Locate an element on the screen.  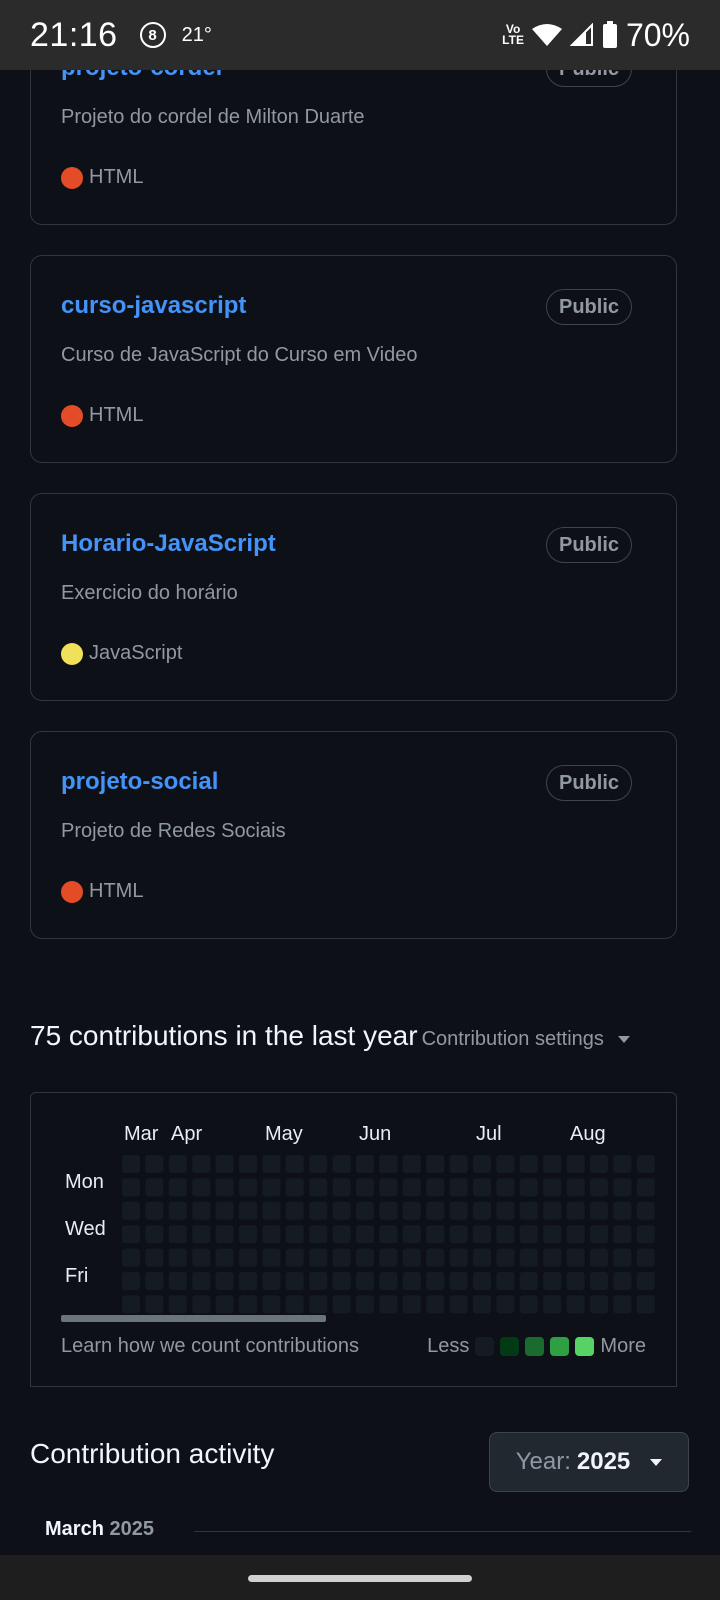
repo-name-link: projeto-social is located at coordinates (139, 782).